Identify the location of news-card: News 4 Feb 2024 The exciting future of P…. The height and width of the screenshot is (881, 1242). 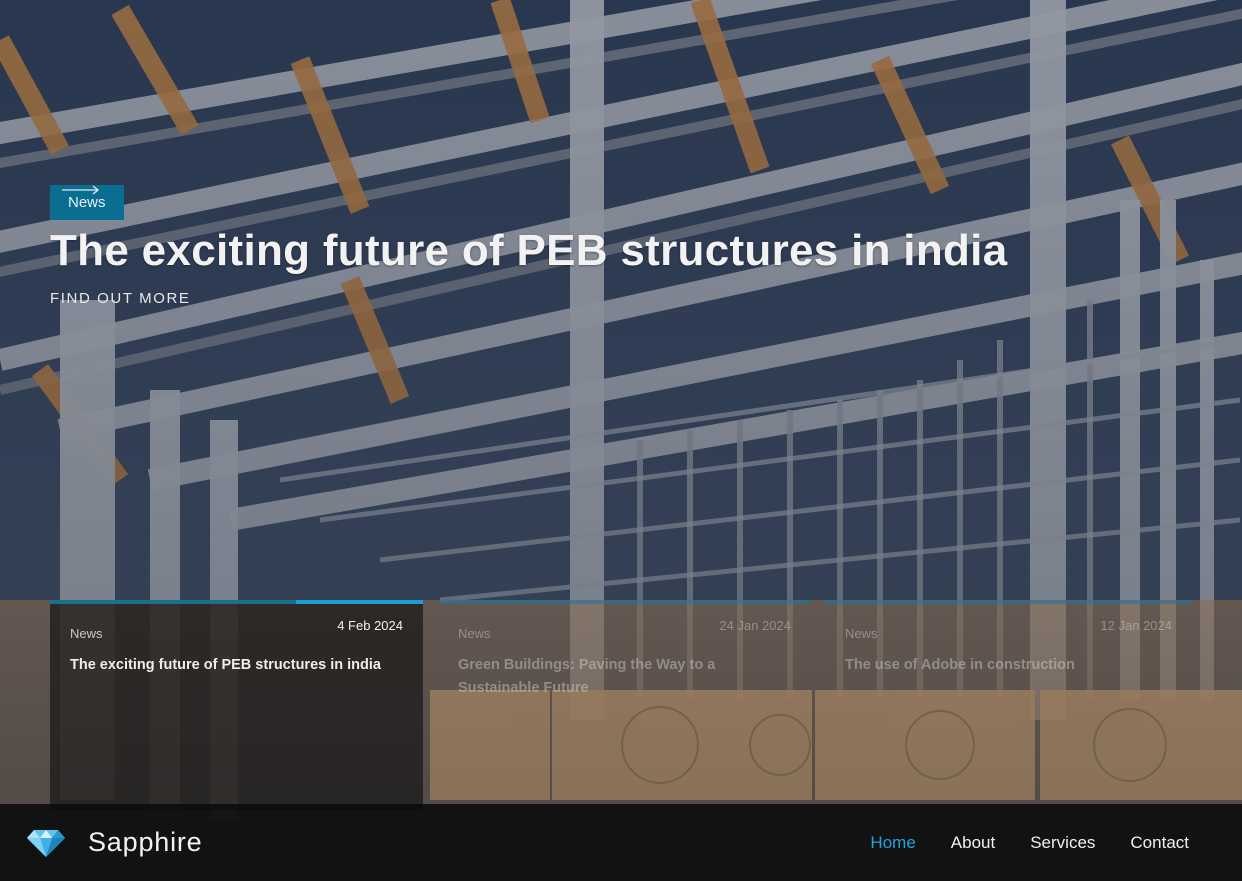
(236, 705).